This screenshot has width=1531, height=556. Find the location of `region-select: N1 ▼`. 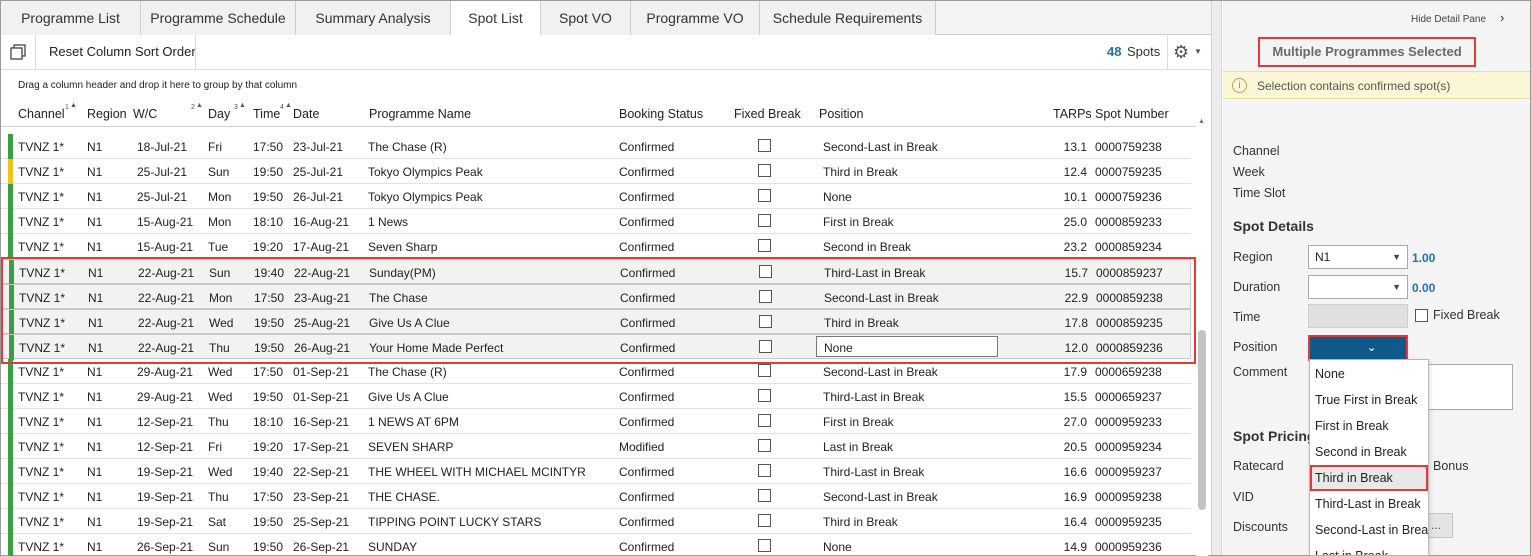

region-select: N1 ▼ is located at coordinates (1358, 257).